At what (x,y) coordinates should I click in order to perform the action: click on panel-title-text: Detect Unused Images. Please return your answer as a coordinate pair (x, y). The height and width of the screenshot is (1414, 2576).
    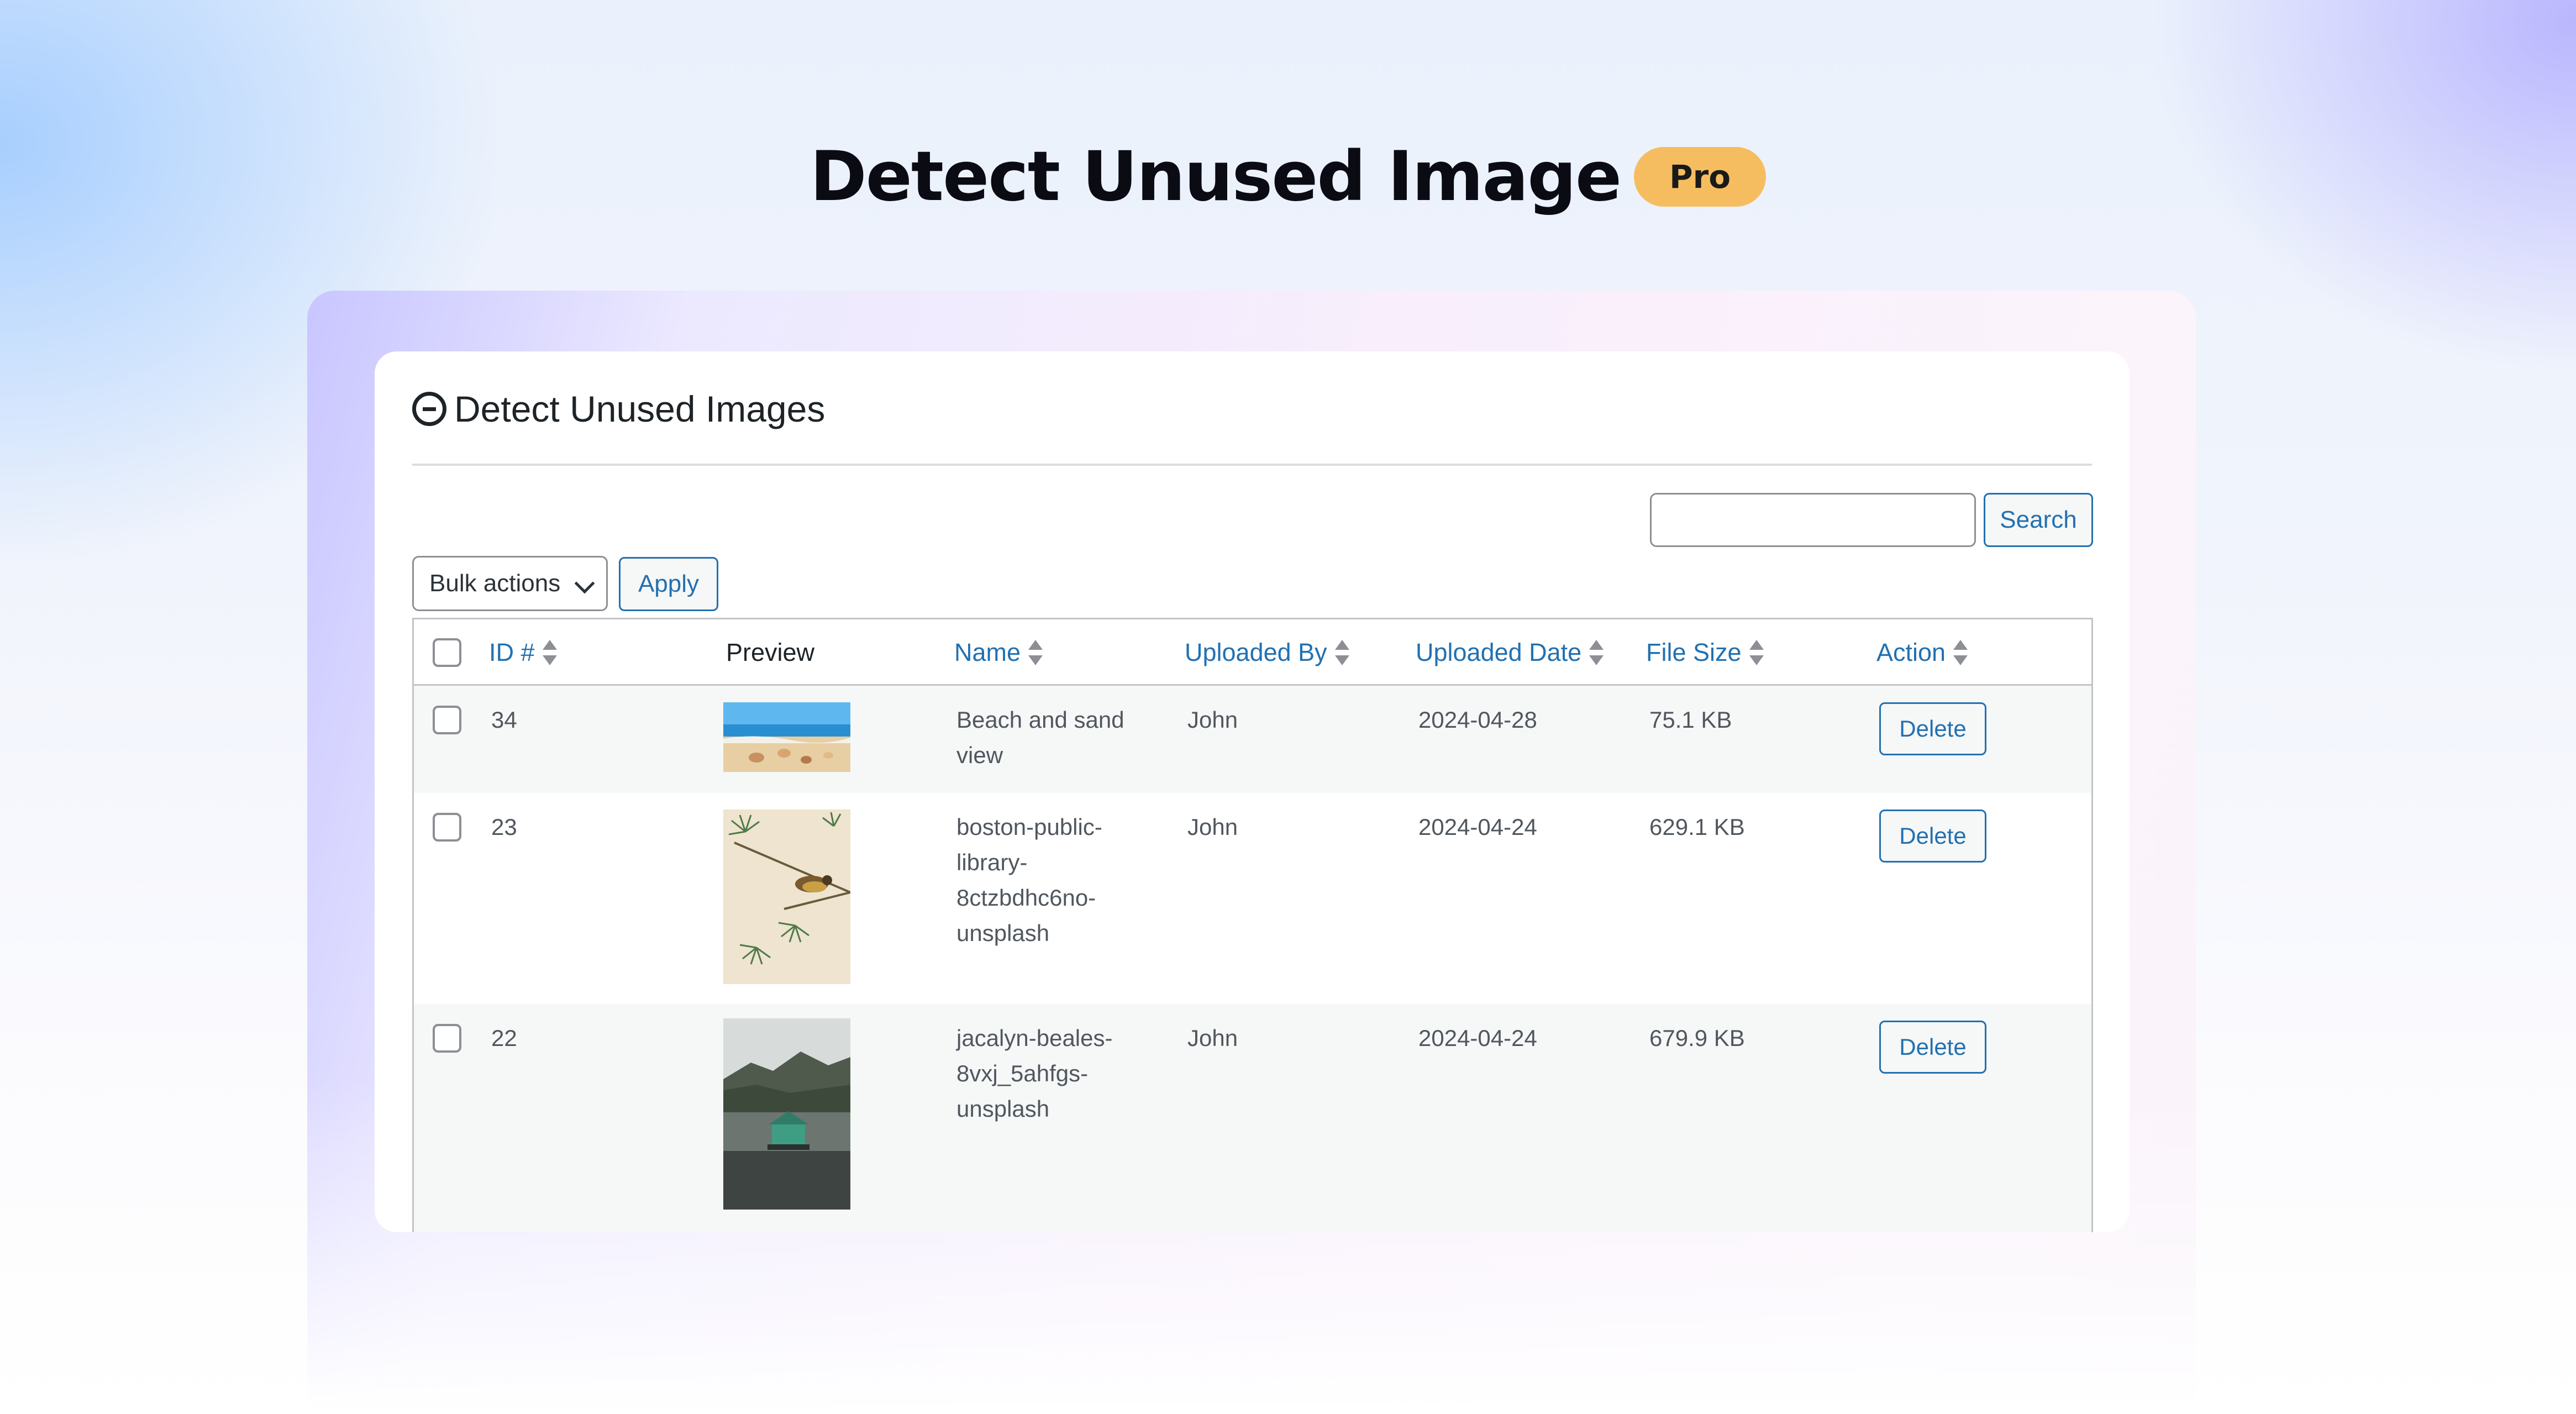
    Looking at the image, I should click on (640, 408).